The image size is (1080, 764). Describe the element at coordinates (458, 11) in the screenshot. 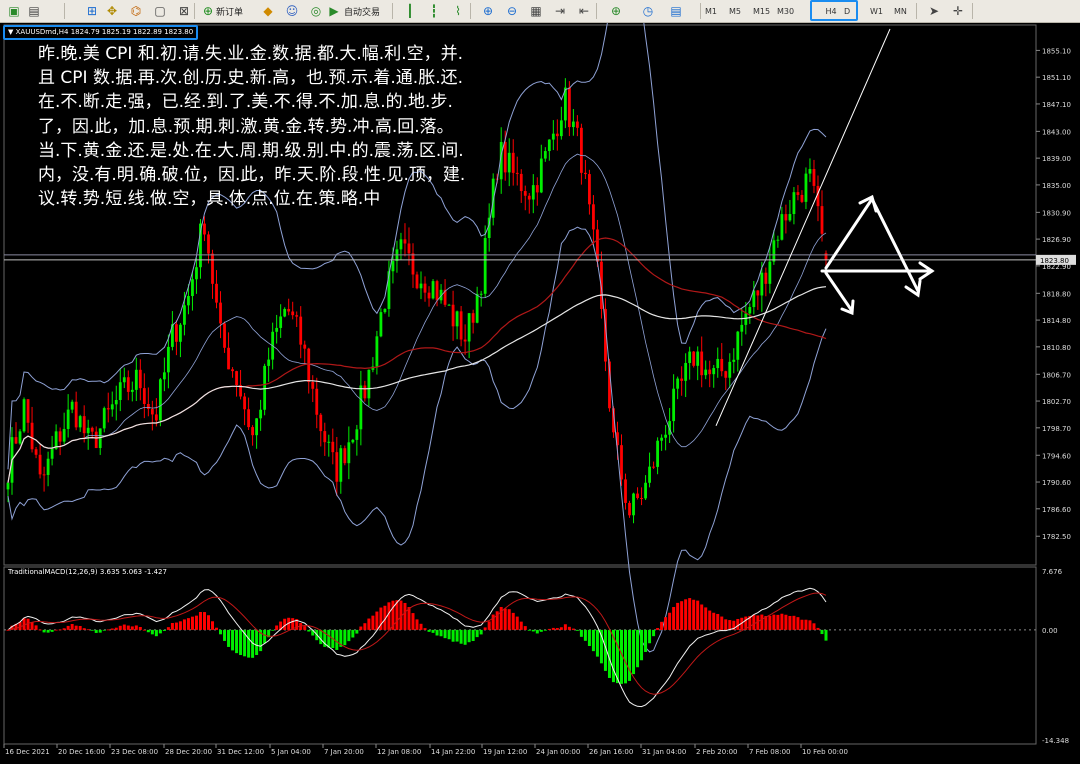

I see `line-chart-icon: ⌇` at that location.